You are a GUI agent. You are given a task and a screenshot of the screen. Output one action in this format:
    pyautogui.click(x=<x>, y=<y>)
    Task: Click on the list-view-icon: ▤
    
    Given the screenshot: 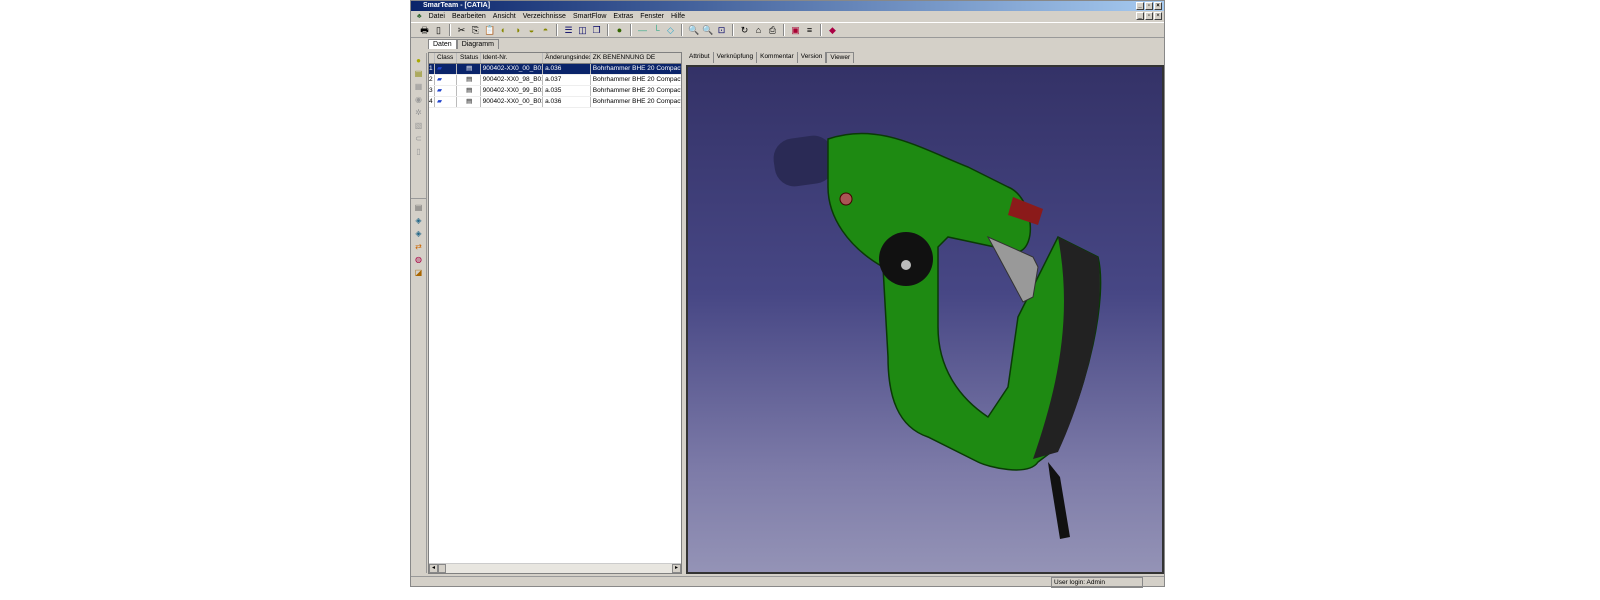 What is the action you would take?
    pyautogui.click(x=419, y=208)
    